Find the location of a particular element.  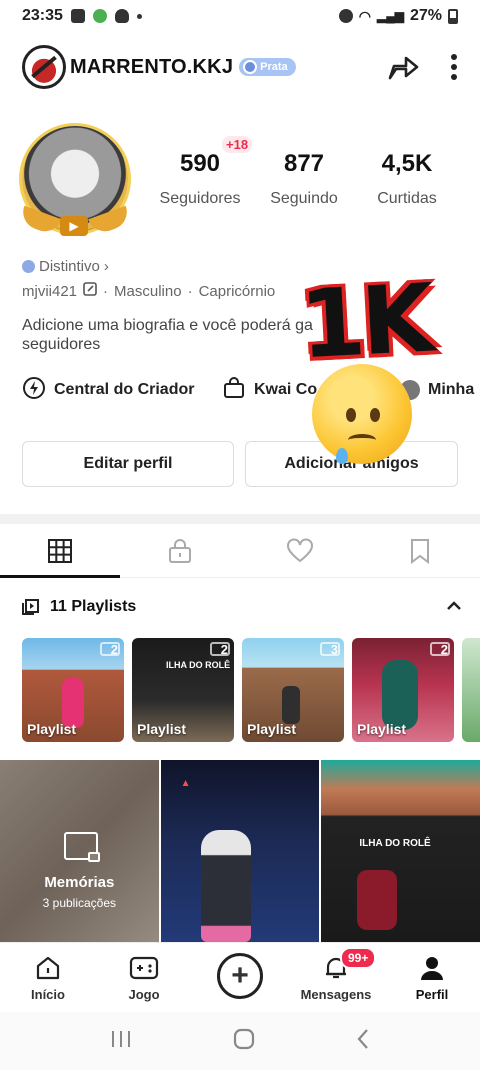

profile-sign: Capricórnio is located at coordinates (237, 291).